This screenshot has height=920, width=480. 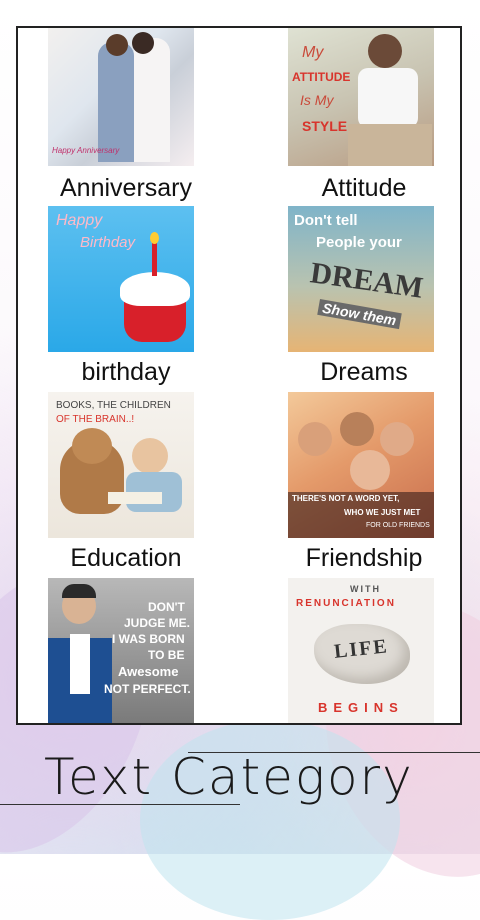 I want to click on dreams-text-dont-tell: Don't tell, so click(x=326, y=220).